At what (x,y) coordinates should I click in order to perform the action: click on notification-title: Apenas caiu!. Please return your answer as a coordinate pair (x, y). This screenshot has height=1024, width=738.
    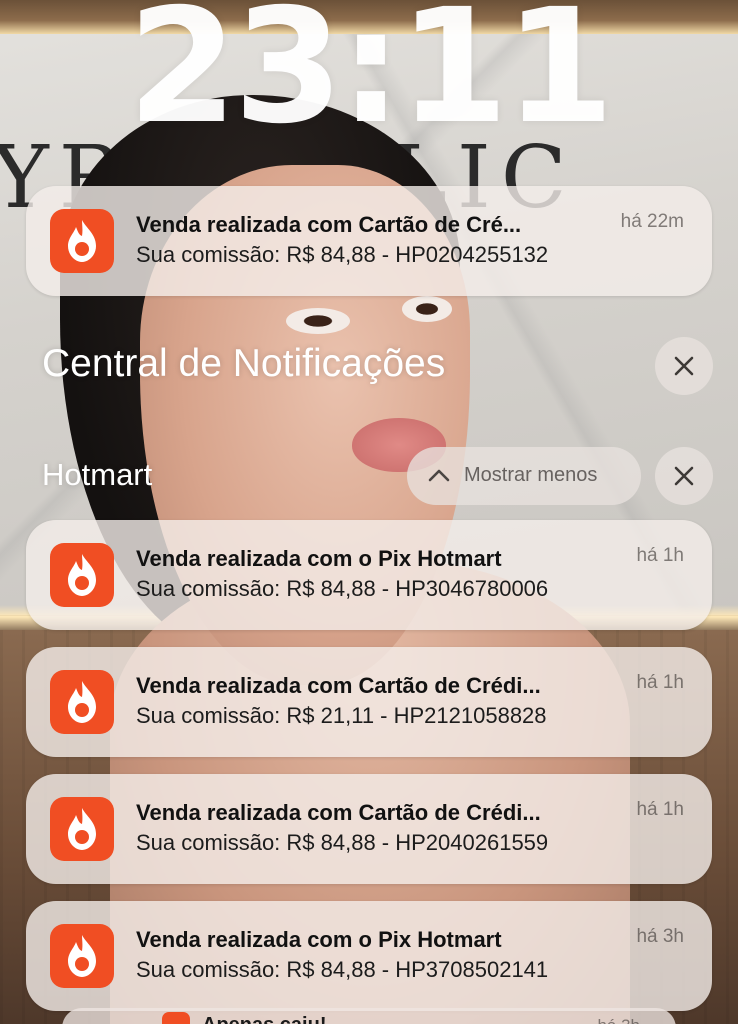
    Looking at the image, I should click on (264, 1019).